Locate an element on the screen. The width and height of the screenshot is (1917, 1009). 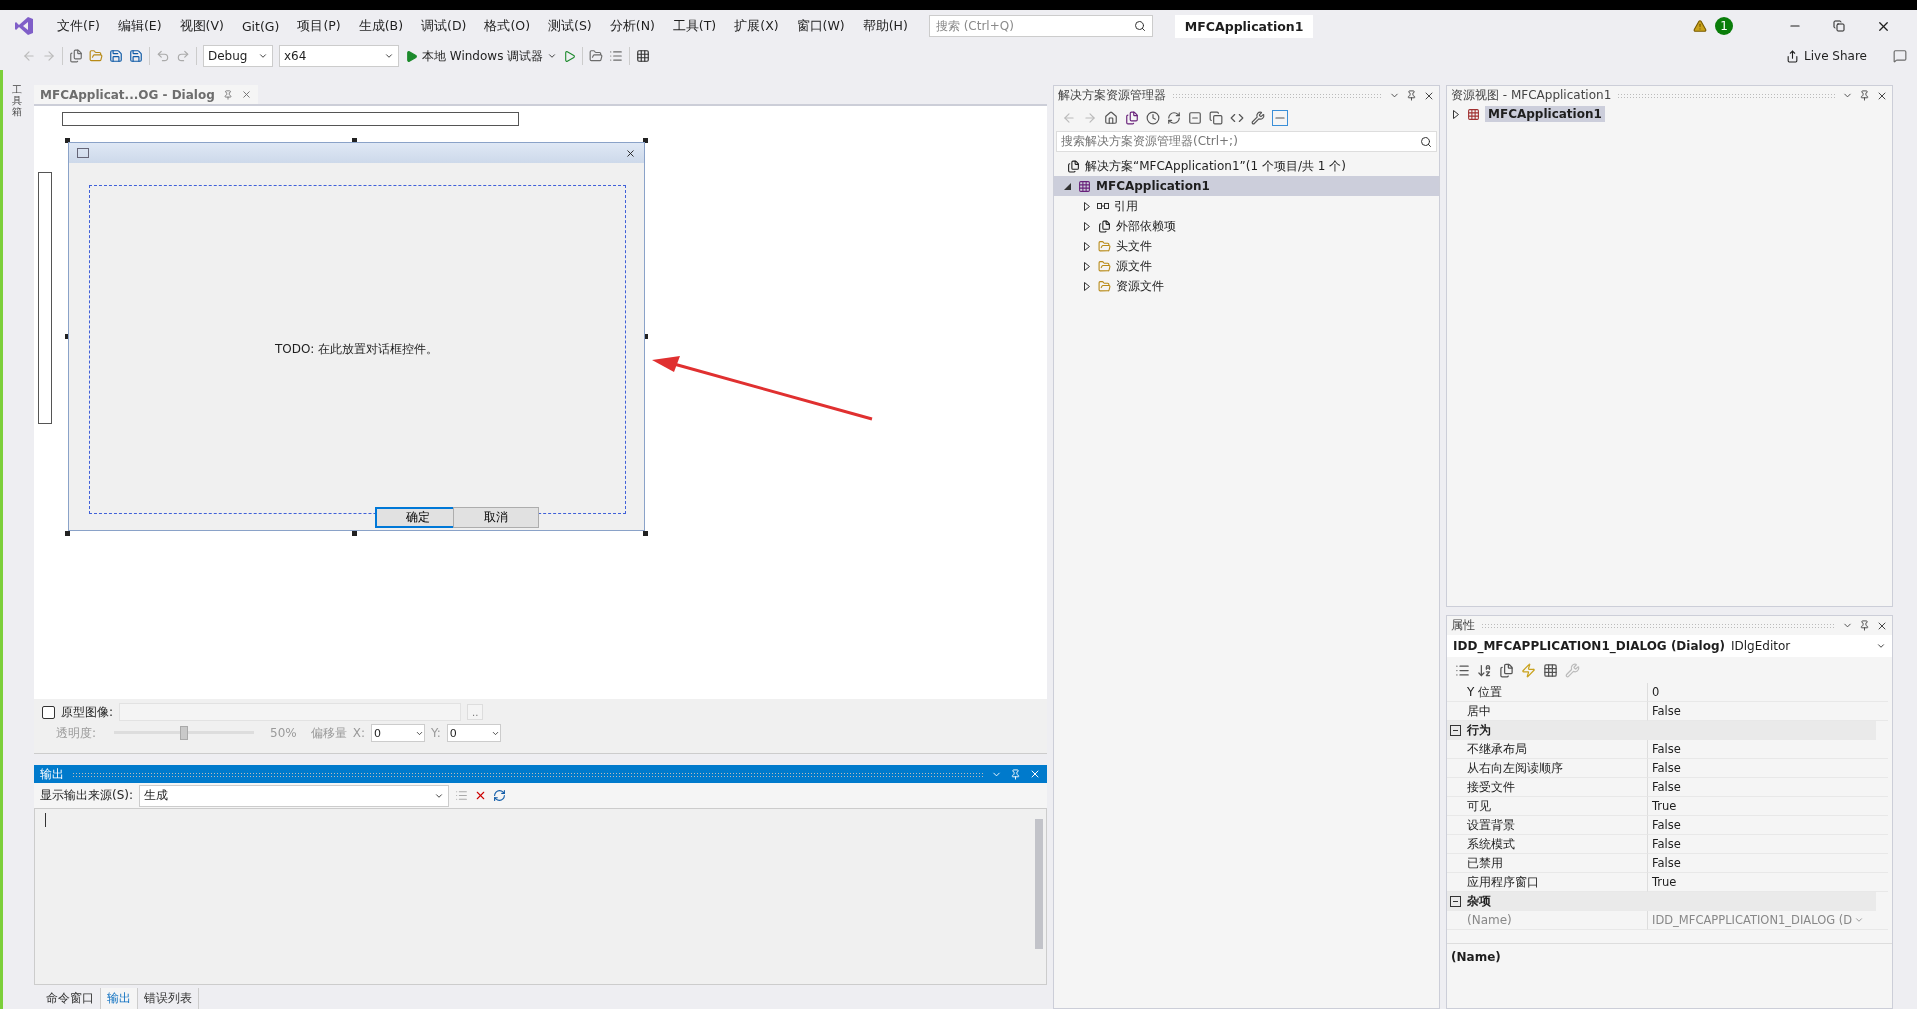
save-all-icon is located at coordinates (136, 56).